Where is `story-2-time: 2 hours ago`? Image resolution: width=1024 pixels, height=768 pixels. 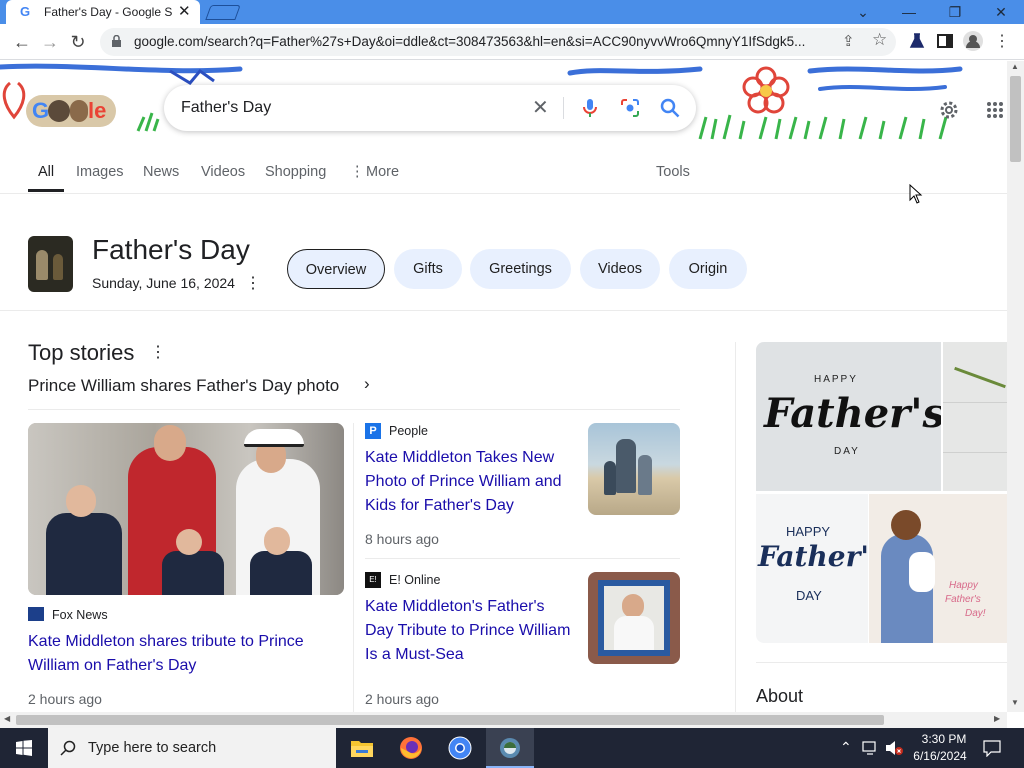 story-2-time: 2 hours ago is located at coordinates (402, 699).